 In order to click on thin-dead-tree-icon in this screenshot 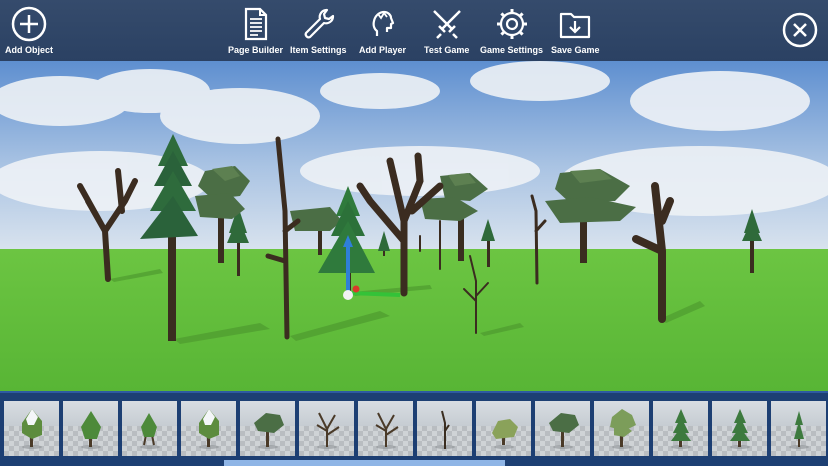, I will do `click(445, 429)`.